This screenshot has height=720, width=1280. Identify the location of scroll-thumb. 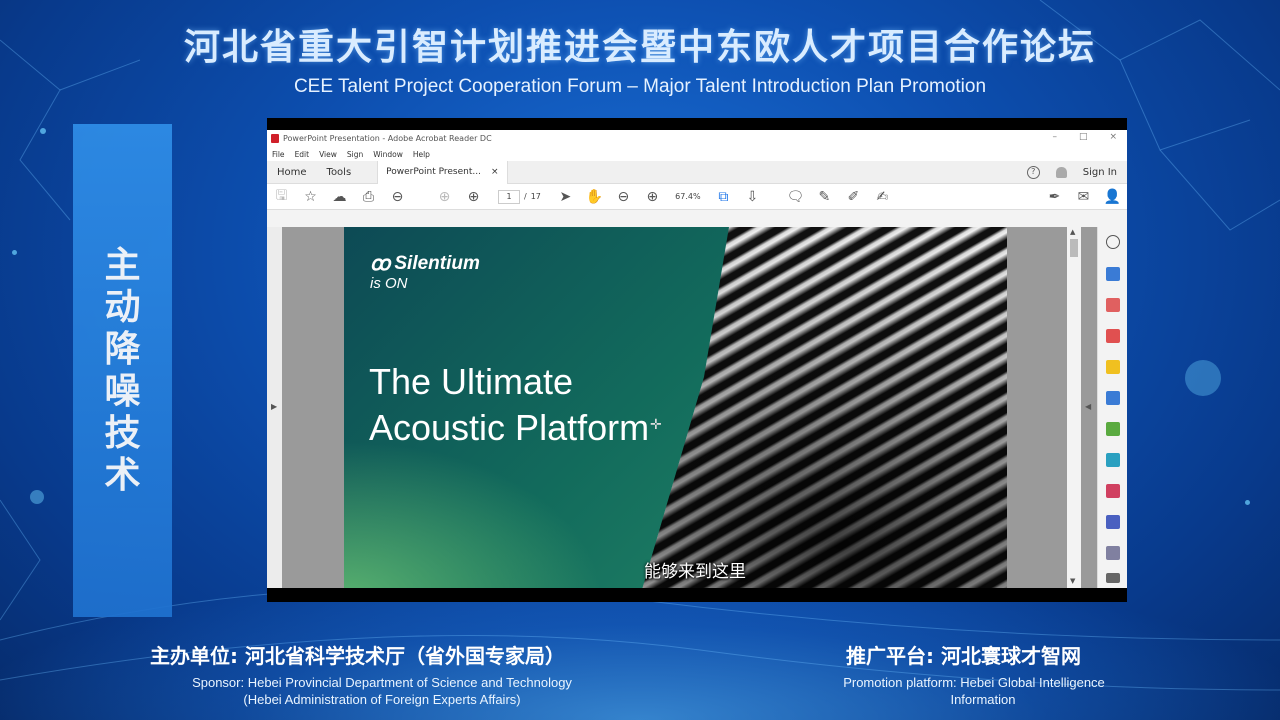
(1074, 248).